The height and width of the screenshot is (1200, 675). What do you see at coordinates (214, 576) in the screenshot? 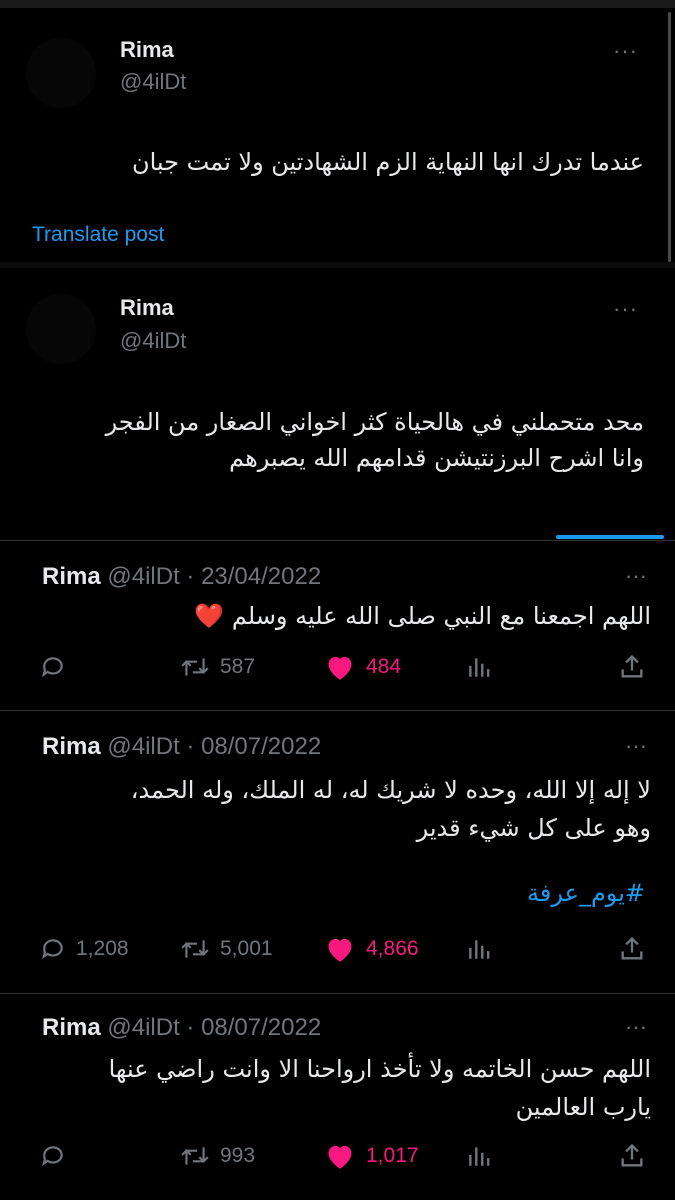
I see `handle-and-date: @4ilDt · 23/04/2022` at bounding box center [214, 576].